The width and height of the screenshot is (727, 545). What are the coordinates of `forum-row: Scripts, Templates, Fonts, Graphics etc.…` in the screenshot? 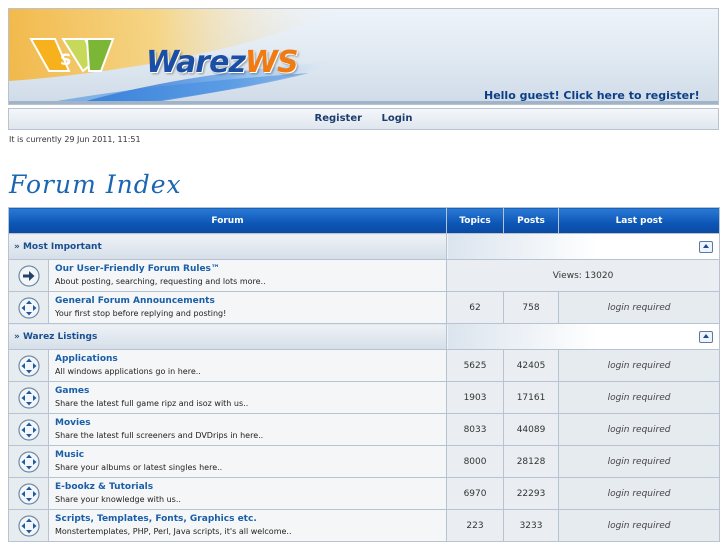 It's located at (364, 525).